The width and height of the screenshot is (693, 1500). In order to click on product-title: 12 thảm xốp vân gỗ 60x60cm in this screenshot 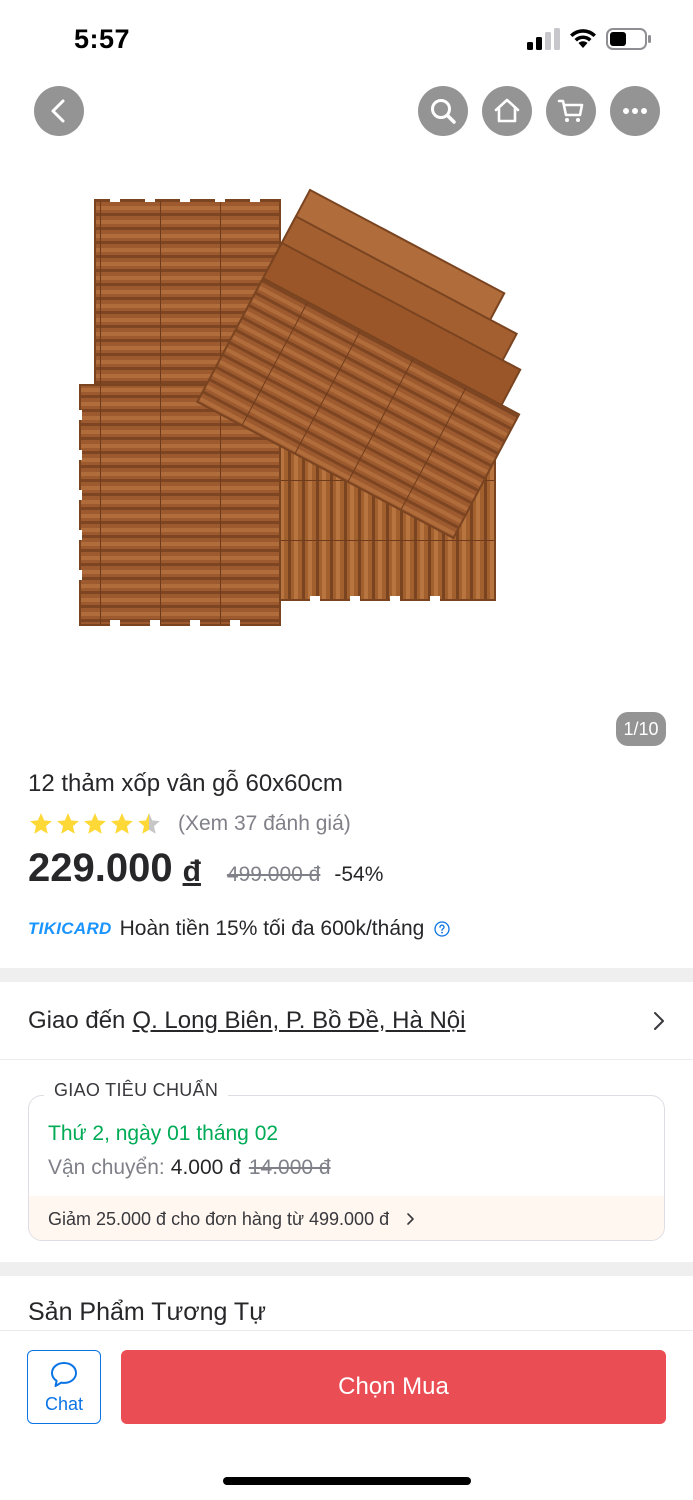, I will do `click(185, 783)`.